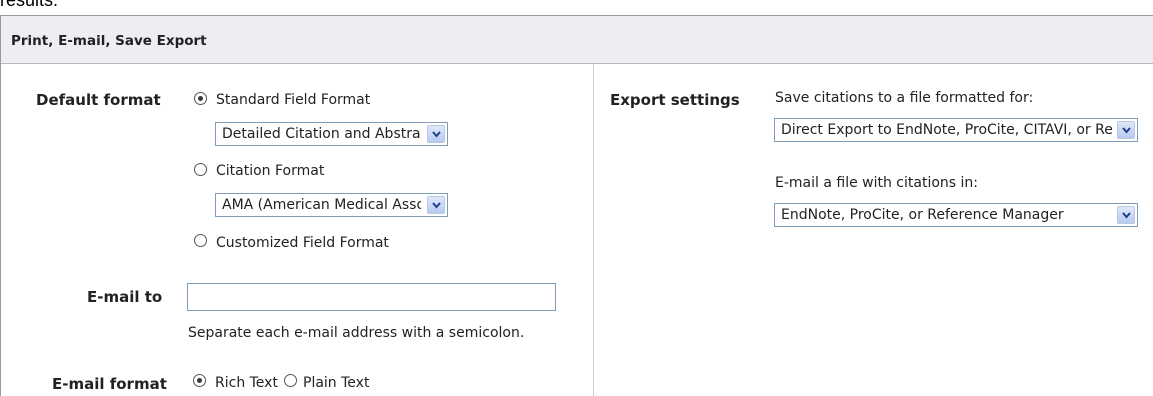  What do you see at coordinates (200, 240) in the screenshot?
I see `customized-field-format-radio` at bounding box center [200, 240].